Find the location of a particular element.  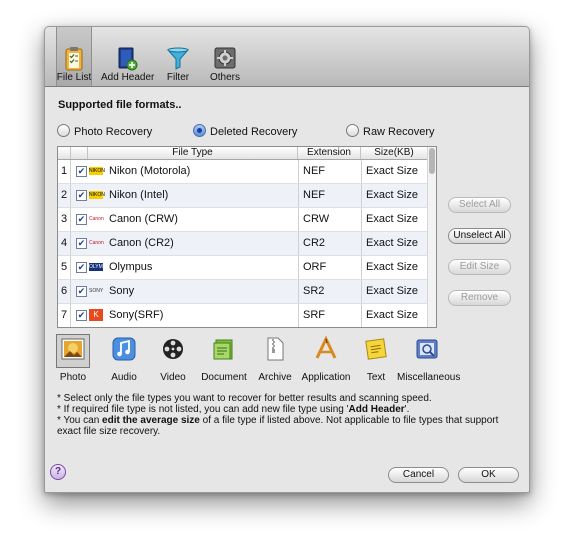

note-line-3-text: * You can is located at coordinates (80, 420).